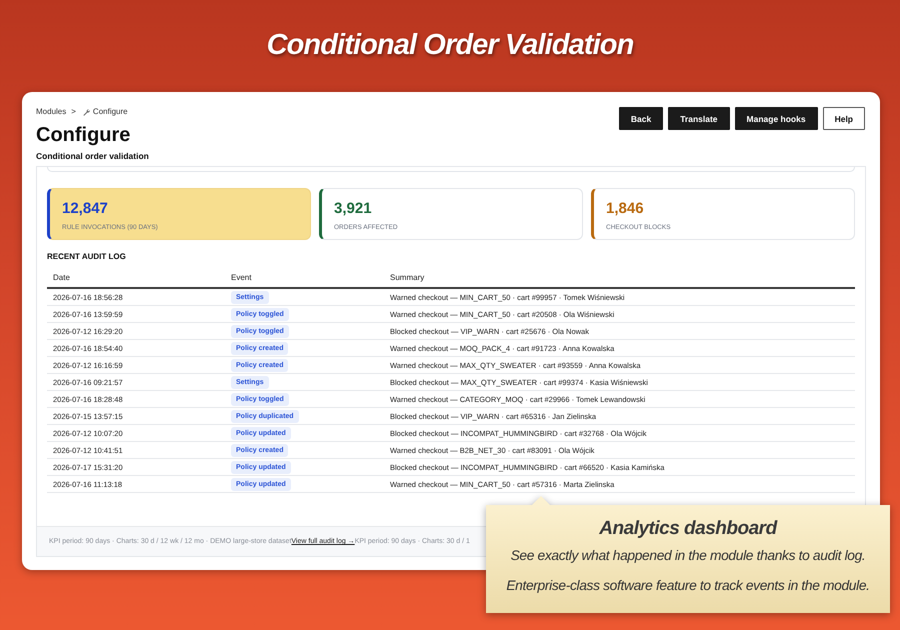  Describe the element at coordinates (625, 209) in the screenshot. I see `kpi-value: 1,846` at that location.